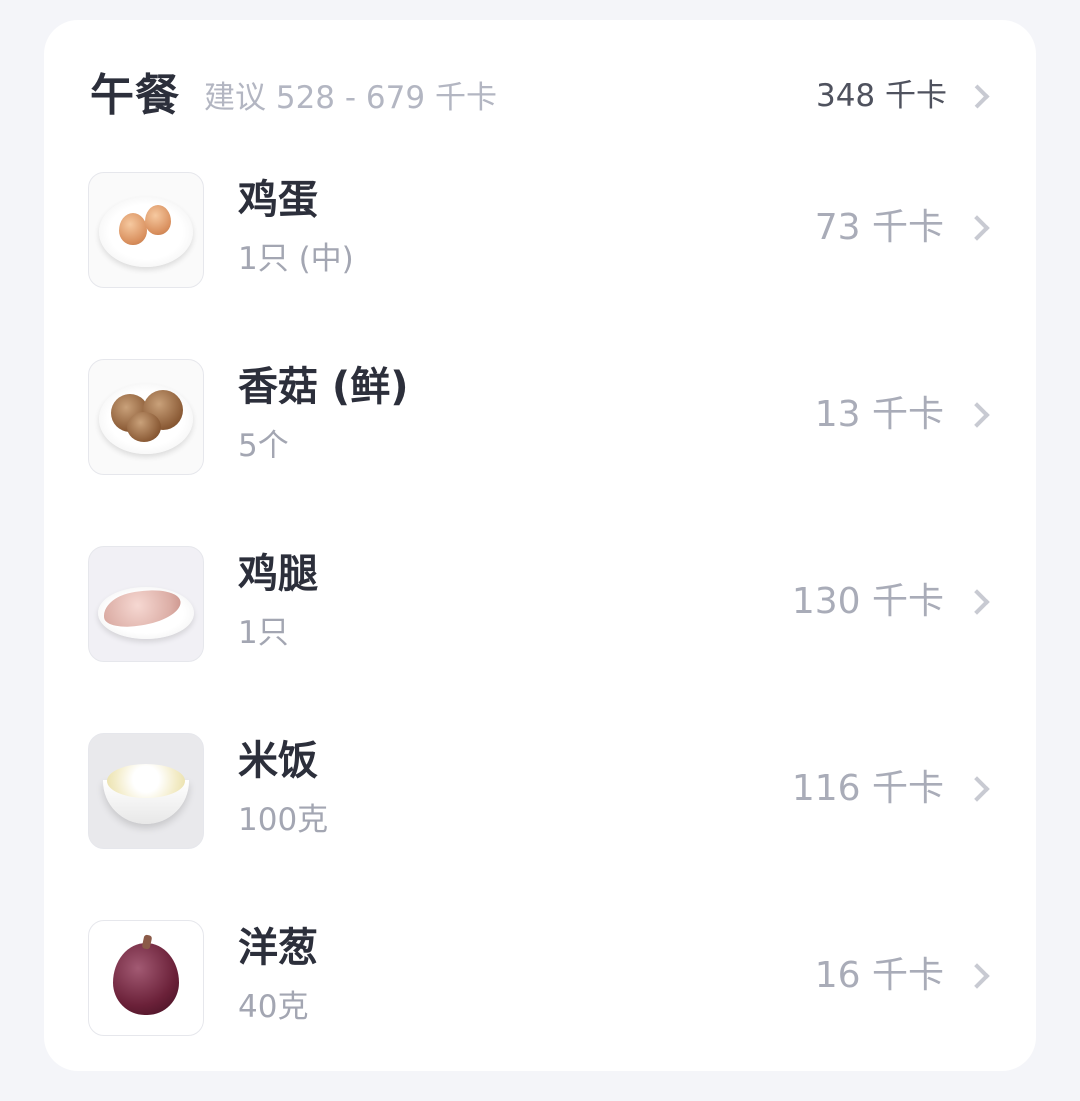 The height and width of the screenshot is (1101, 1080). Describe the element at coordinates (323, 387) in the screenshot. I see `food-name: 香菇 (鲜)` at that location.